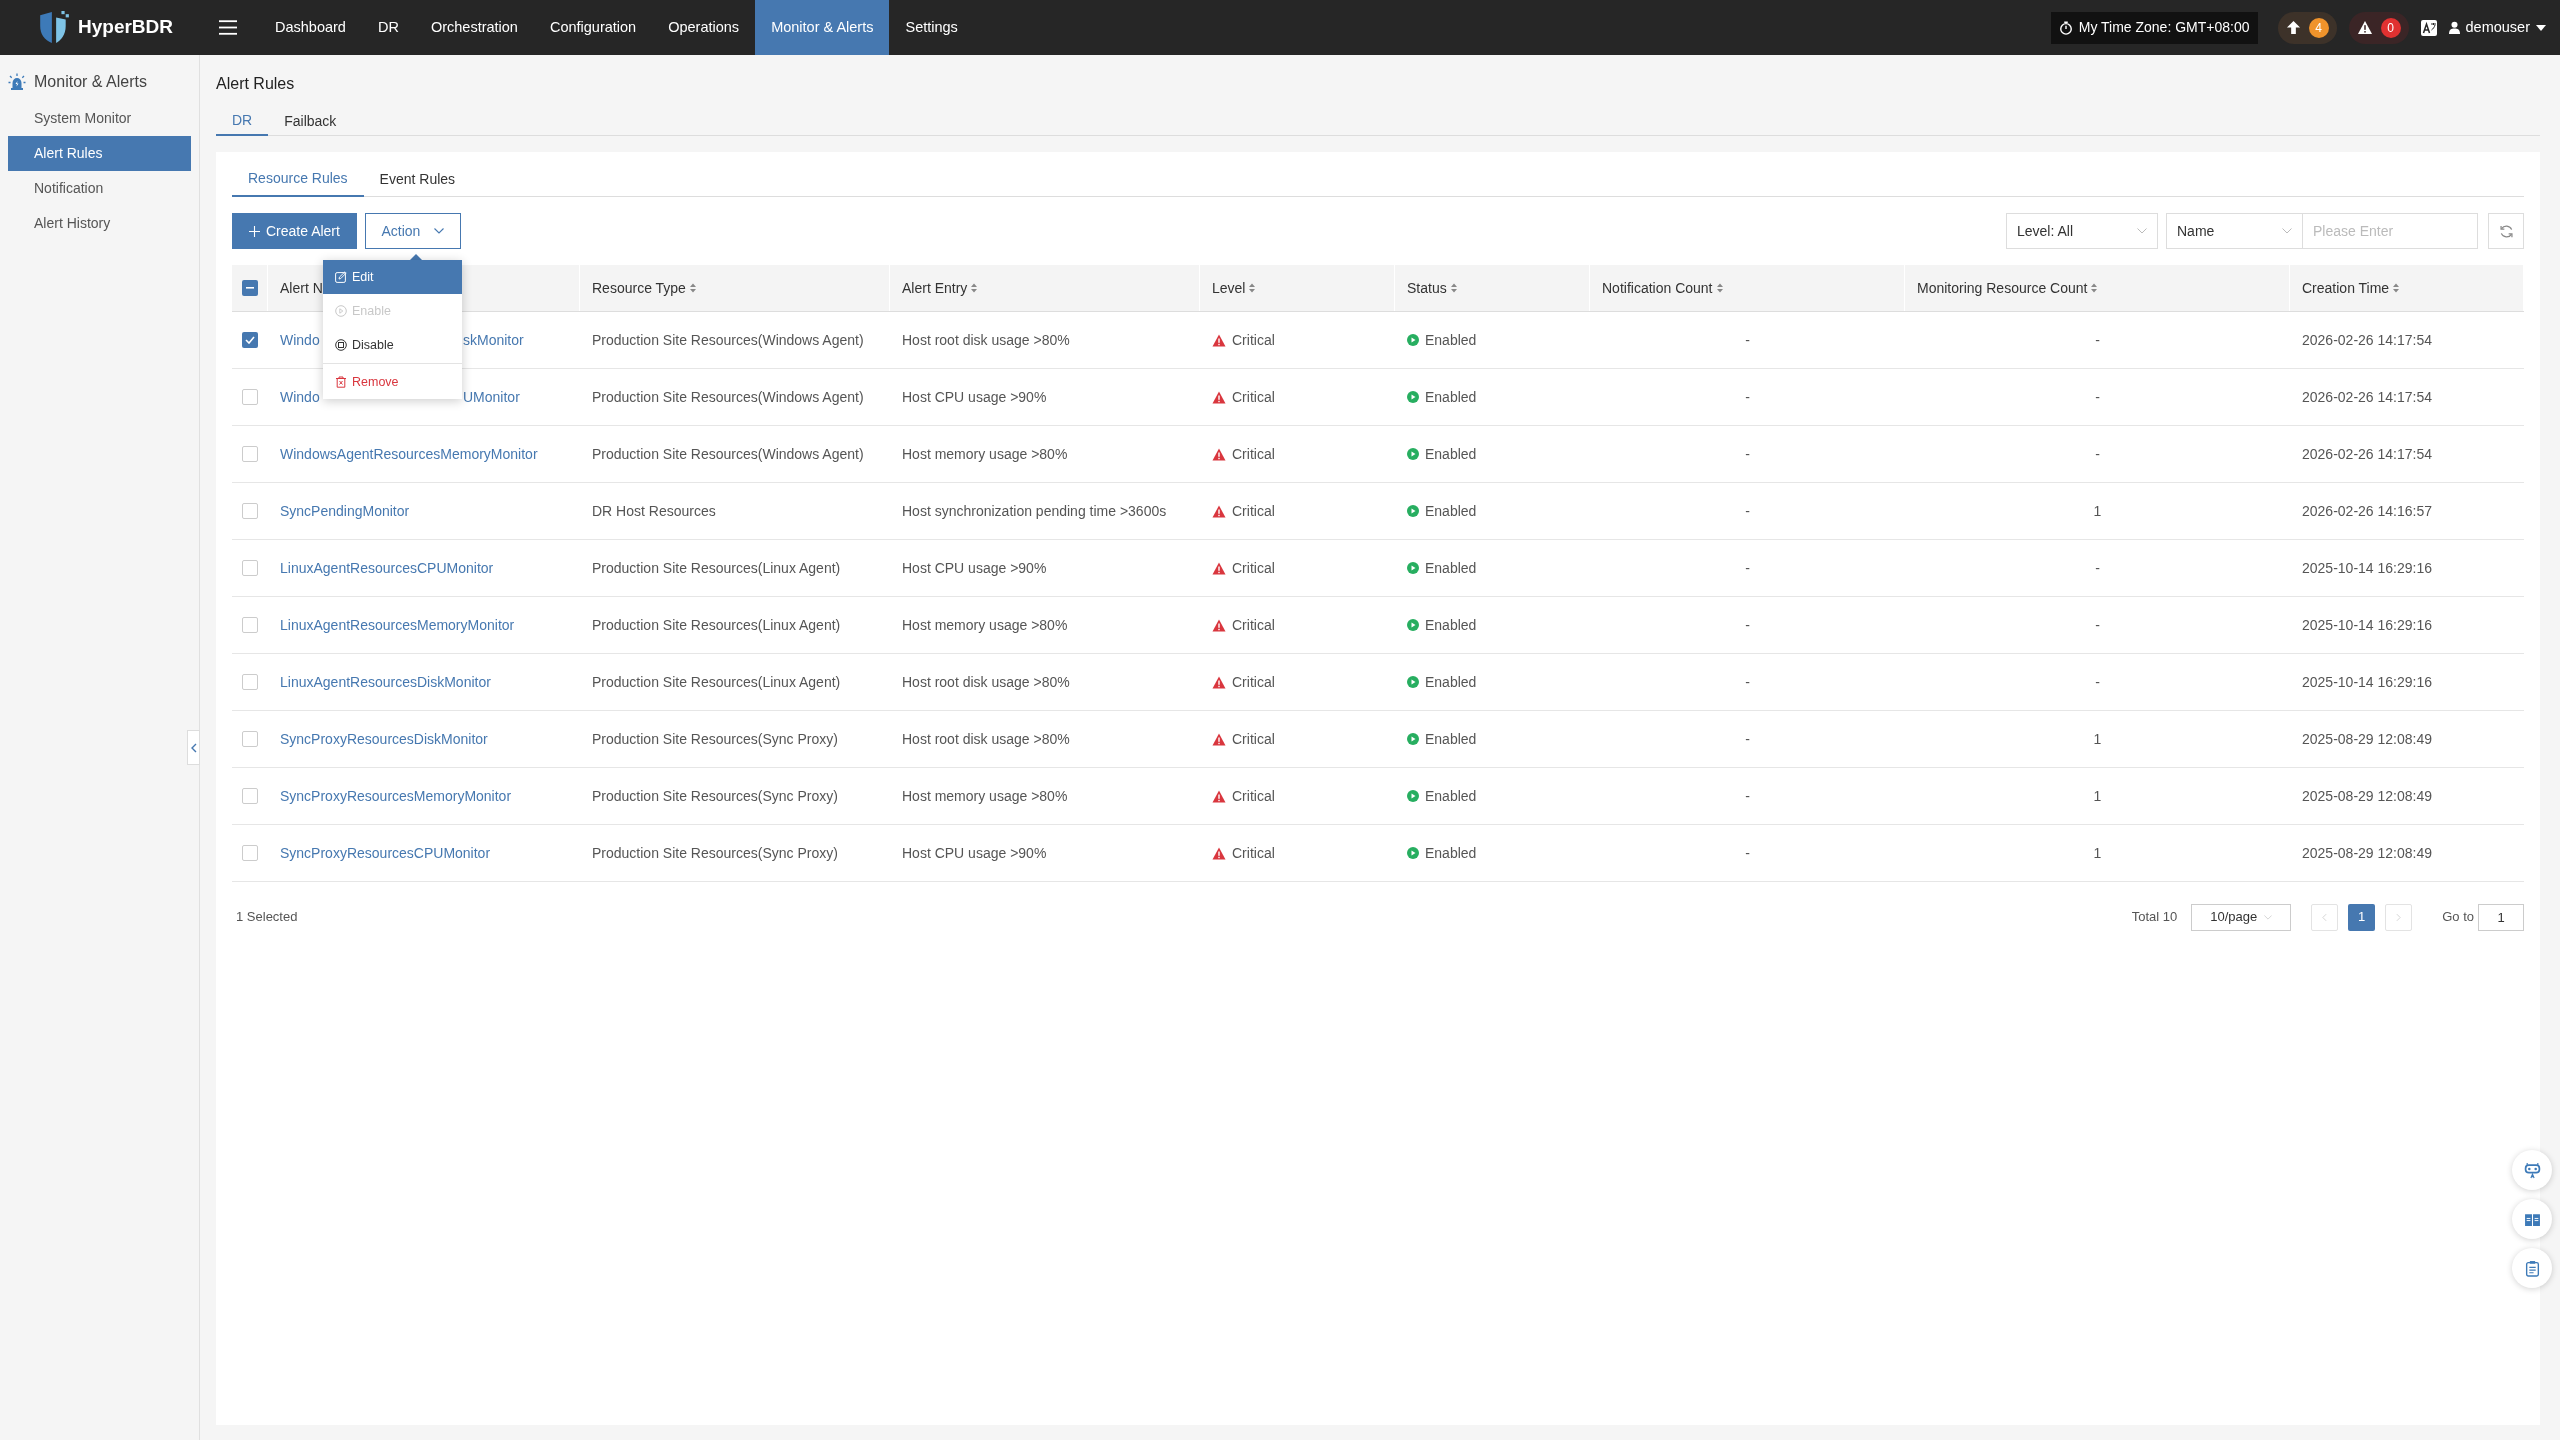 This screenshot has height=1440, width=2560. I want to click on username: demouser, so click(2497, 27).